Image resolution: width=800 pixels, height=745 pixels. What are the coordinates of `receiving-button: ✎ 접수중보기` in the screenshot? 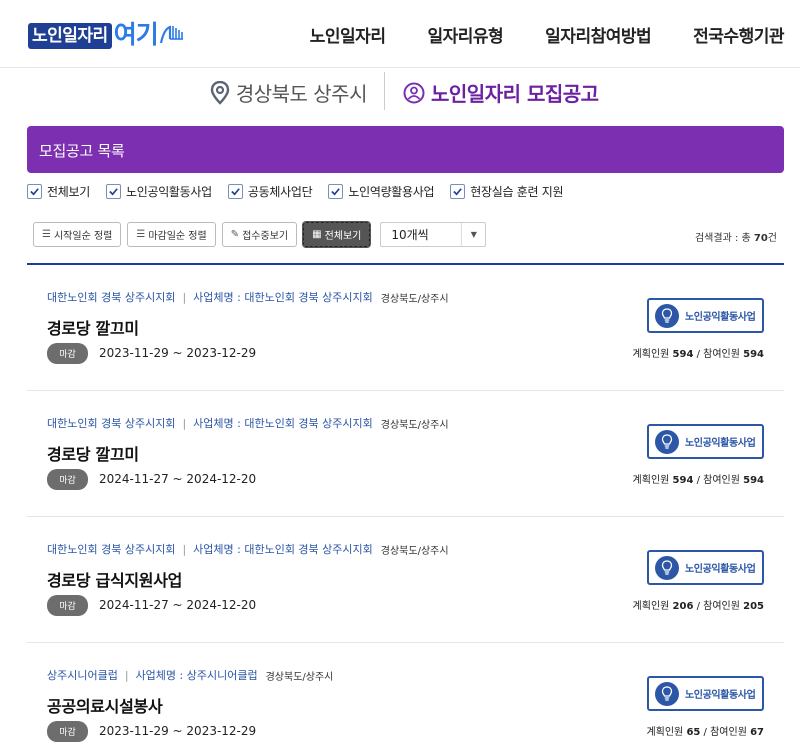 It's located at (259, 234).